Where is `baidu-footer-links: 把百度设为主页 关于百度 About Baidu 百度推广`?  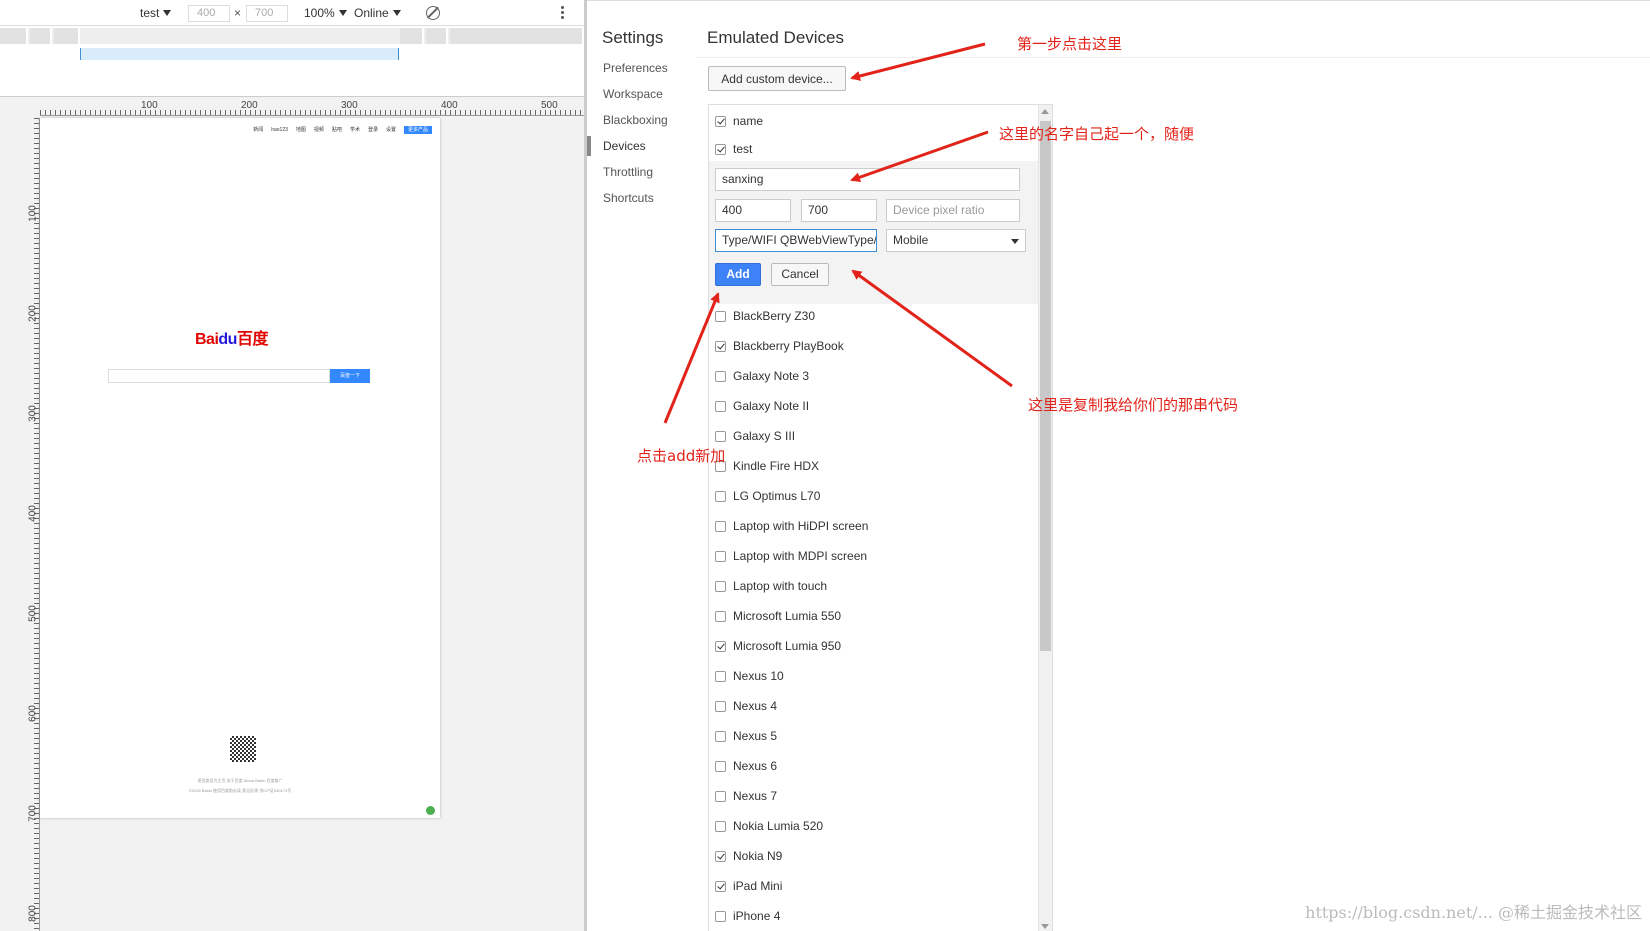 baidu-footer-links: 把百度设为主页 关于百度 About Baidu 百度推广 is located at coordinates (240, 781).